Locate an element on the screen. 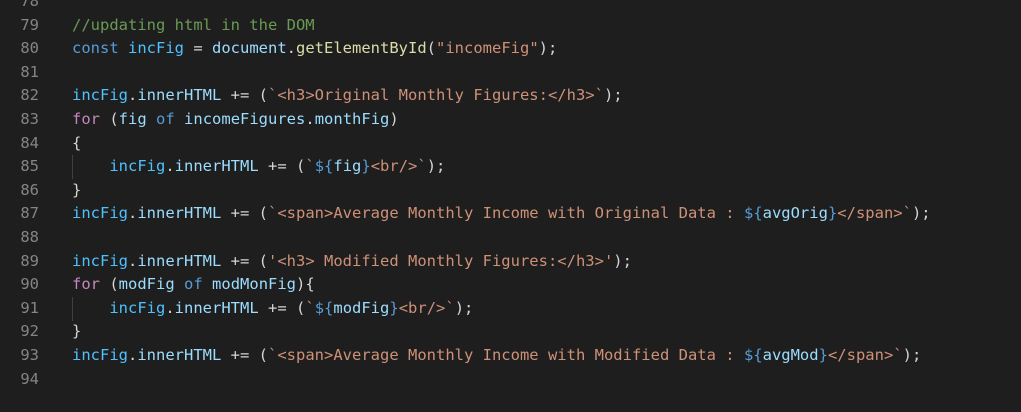 This screenshot has width=1021, height=412. code-token: = is located at coordinates (198, 48).